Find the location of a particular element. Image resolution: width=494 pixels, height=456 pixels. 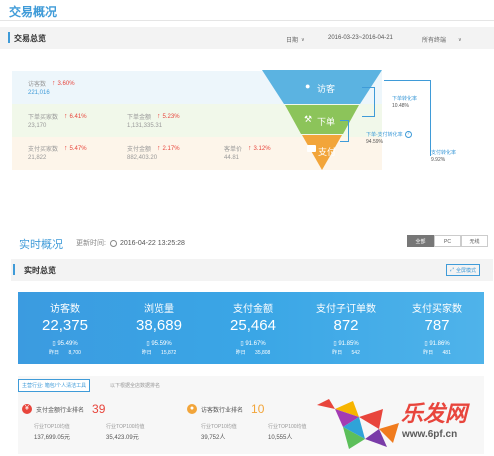

stat-label: 浏览量 is located at coordinates (159, 309).